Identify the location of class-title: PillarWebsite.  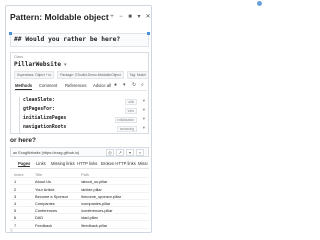
(37, 64).